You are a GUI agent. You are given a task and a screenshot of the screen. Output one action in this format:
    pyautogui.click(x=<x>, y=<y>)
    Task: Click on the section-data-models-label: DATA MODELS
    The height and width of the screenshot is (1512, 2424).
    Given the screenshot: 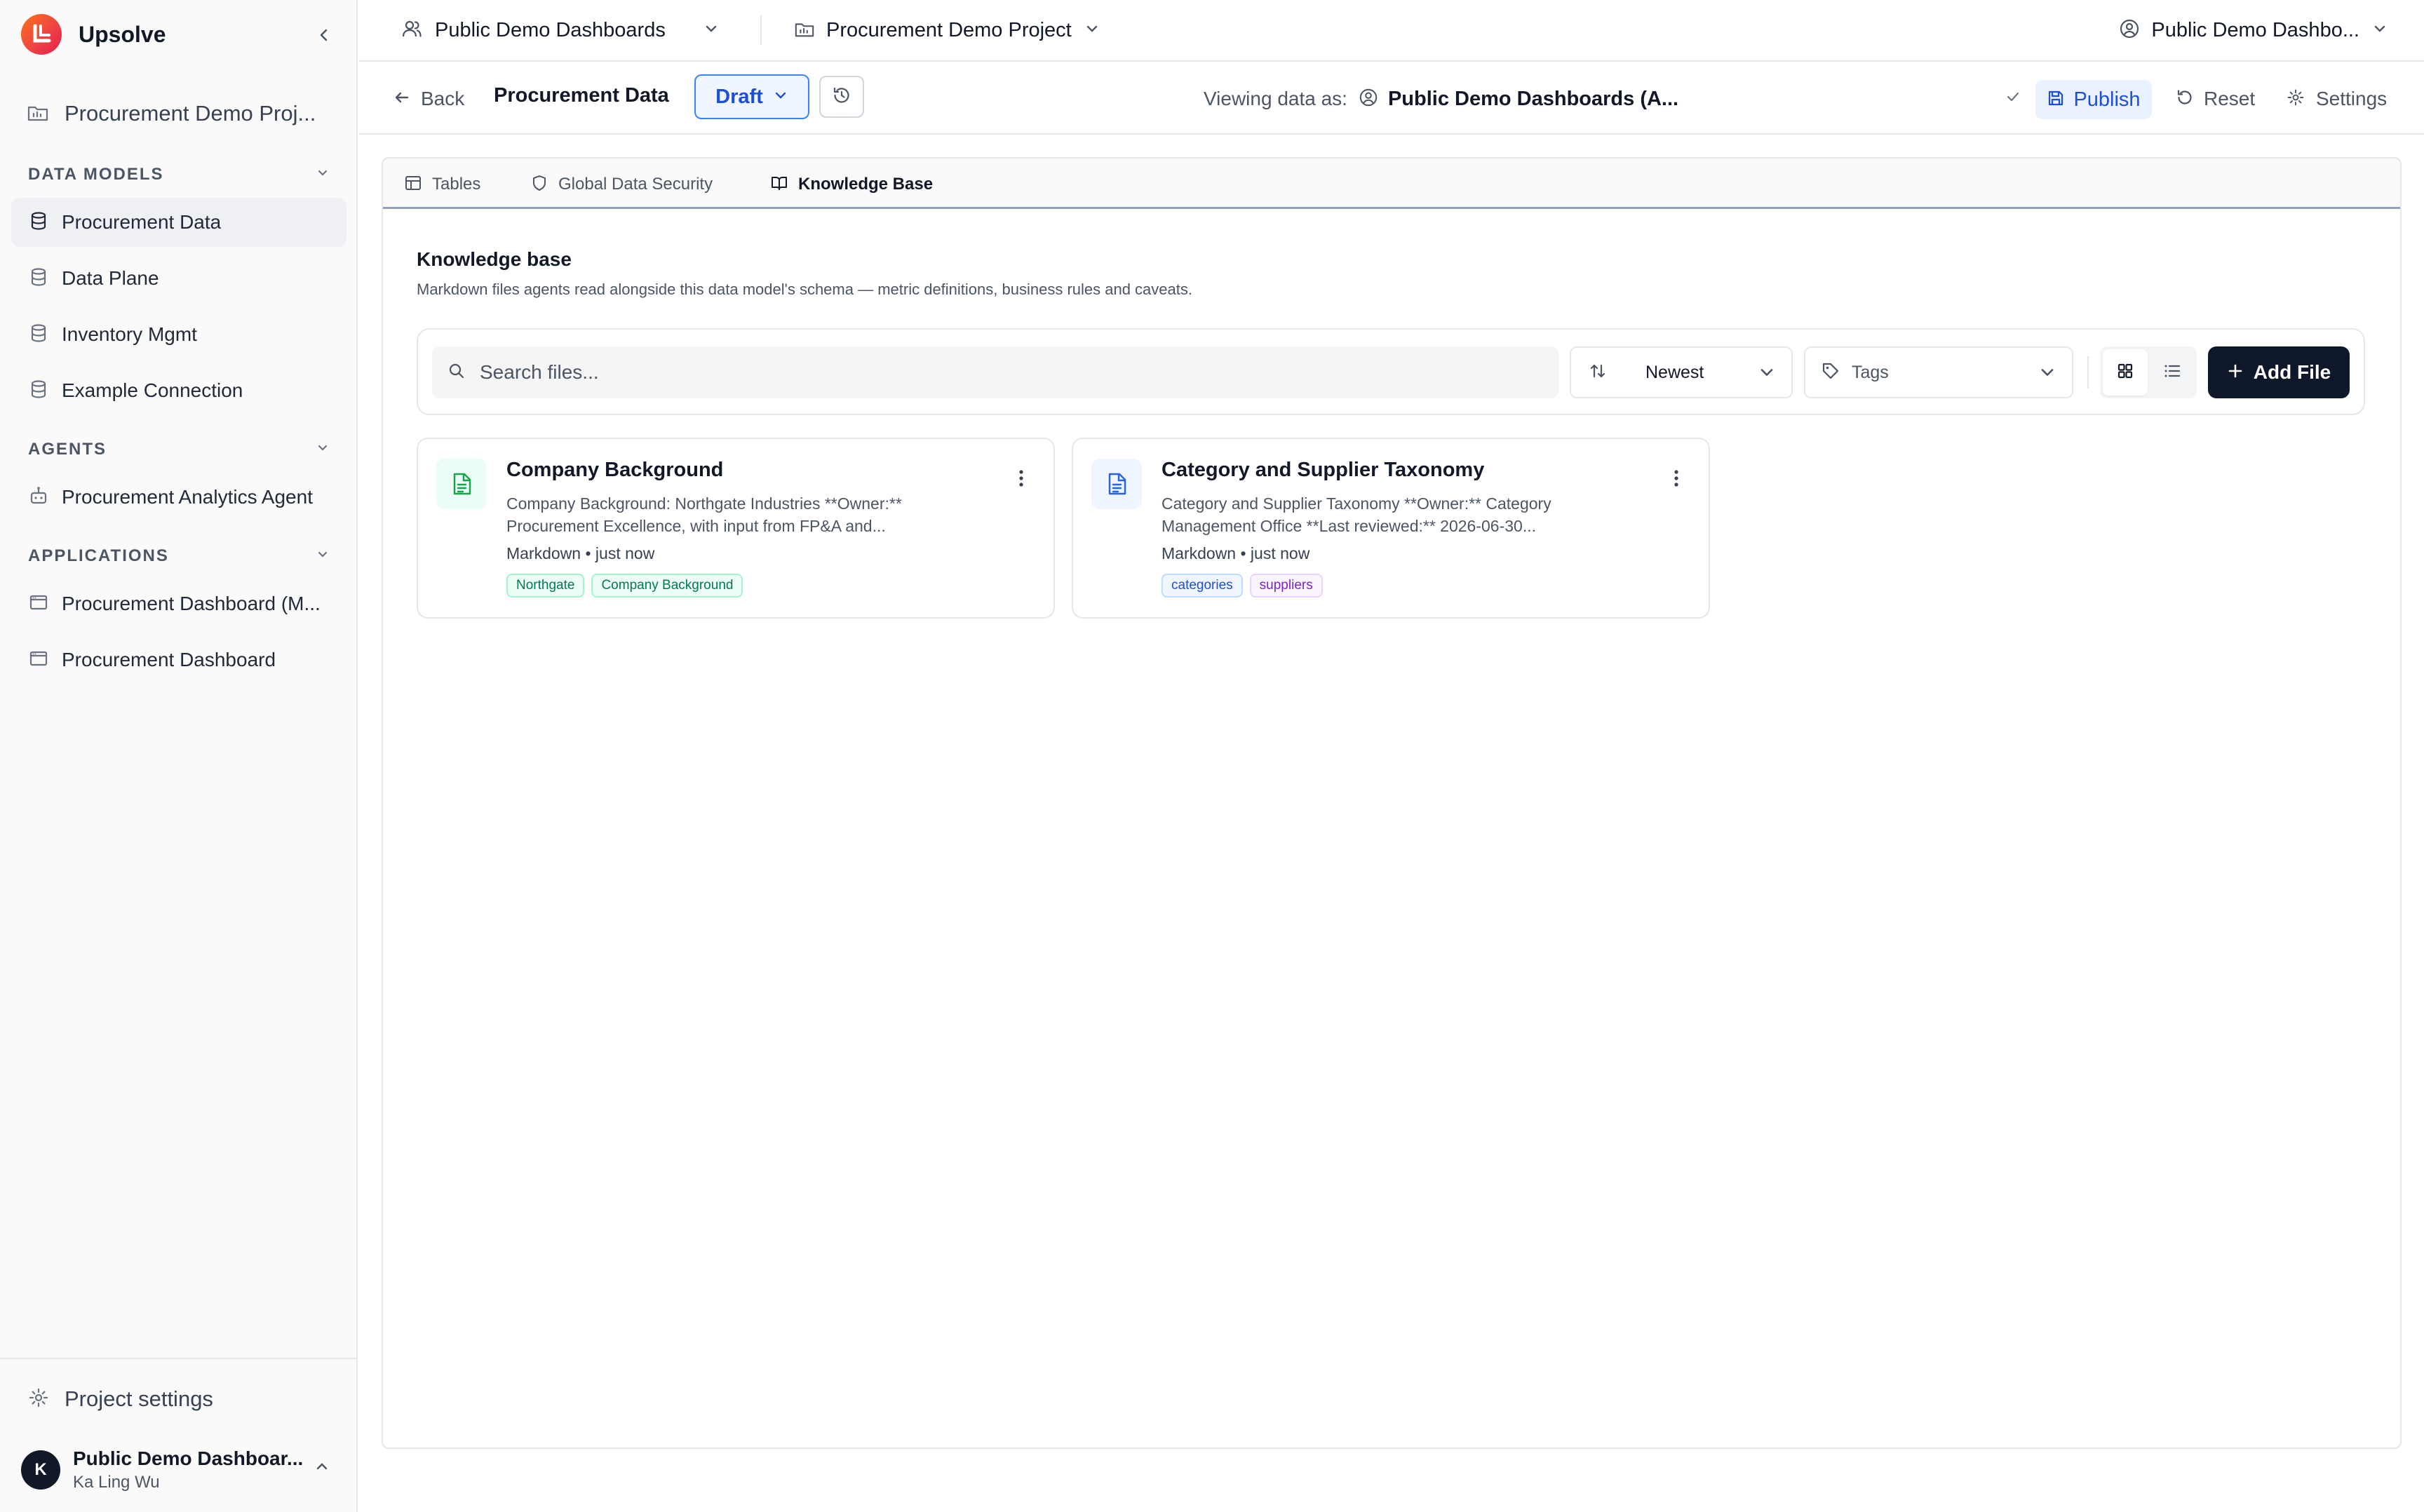 What is the action you would take?
    pyautogui.click(x=96, y=174)
    